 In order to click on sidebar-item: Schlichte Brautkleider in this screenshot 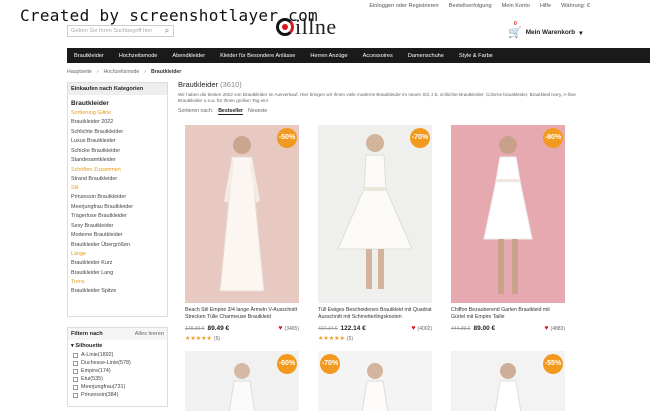, I will do `click(117, 132)`.